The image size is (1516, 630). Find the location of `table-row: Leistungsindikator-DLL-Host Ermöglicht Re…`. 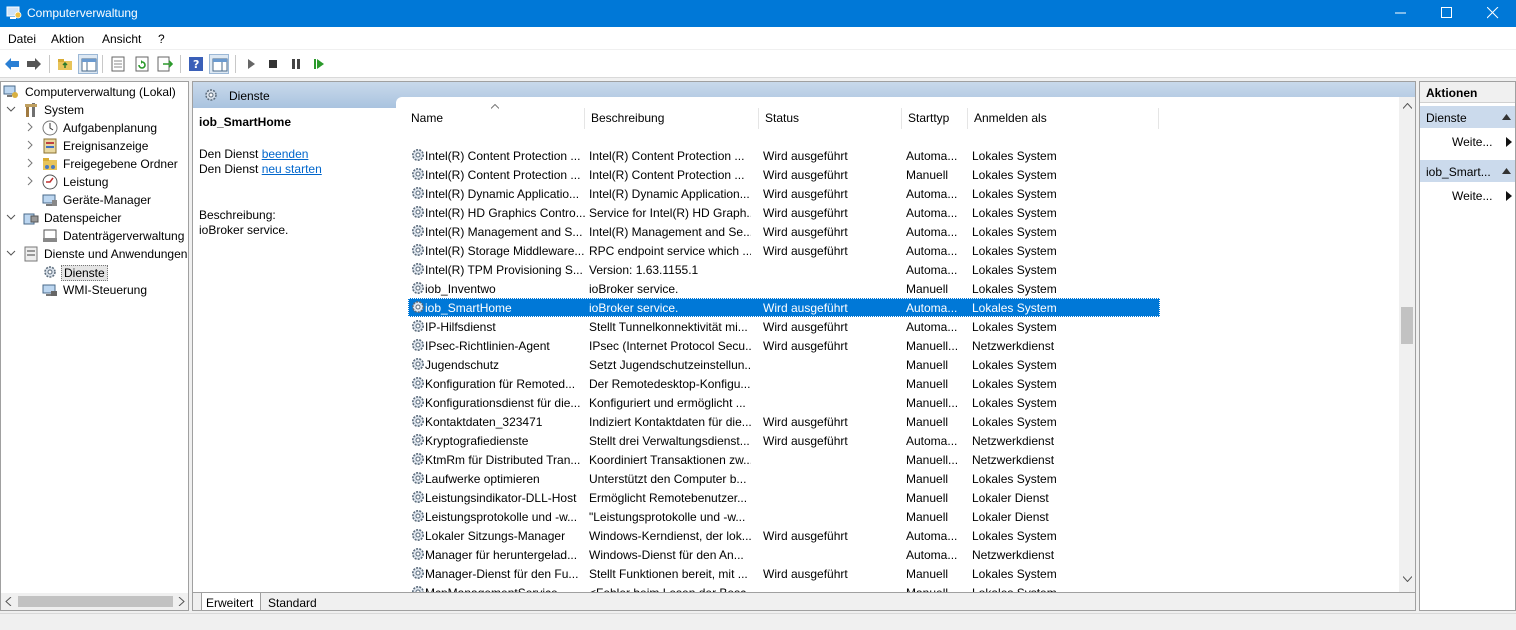

table-row: Leistungsindikator-DLL-Host Ermöglicht Re… is located at coordinates (784, 497).